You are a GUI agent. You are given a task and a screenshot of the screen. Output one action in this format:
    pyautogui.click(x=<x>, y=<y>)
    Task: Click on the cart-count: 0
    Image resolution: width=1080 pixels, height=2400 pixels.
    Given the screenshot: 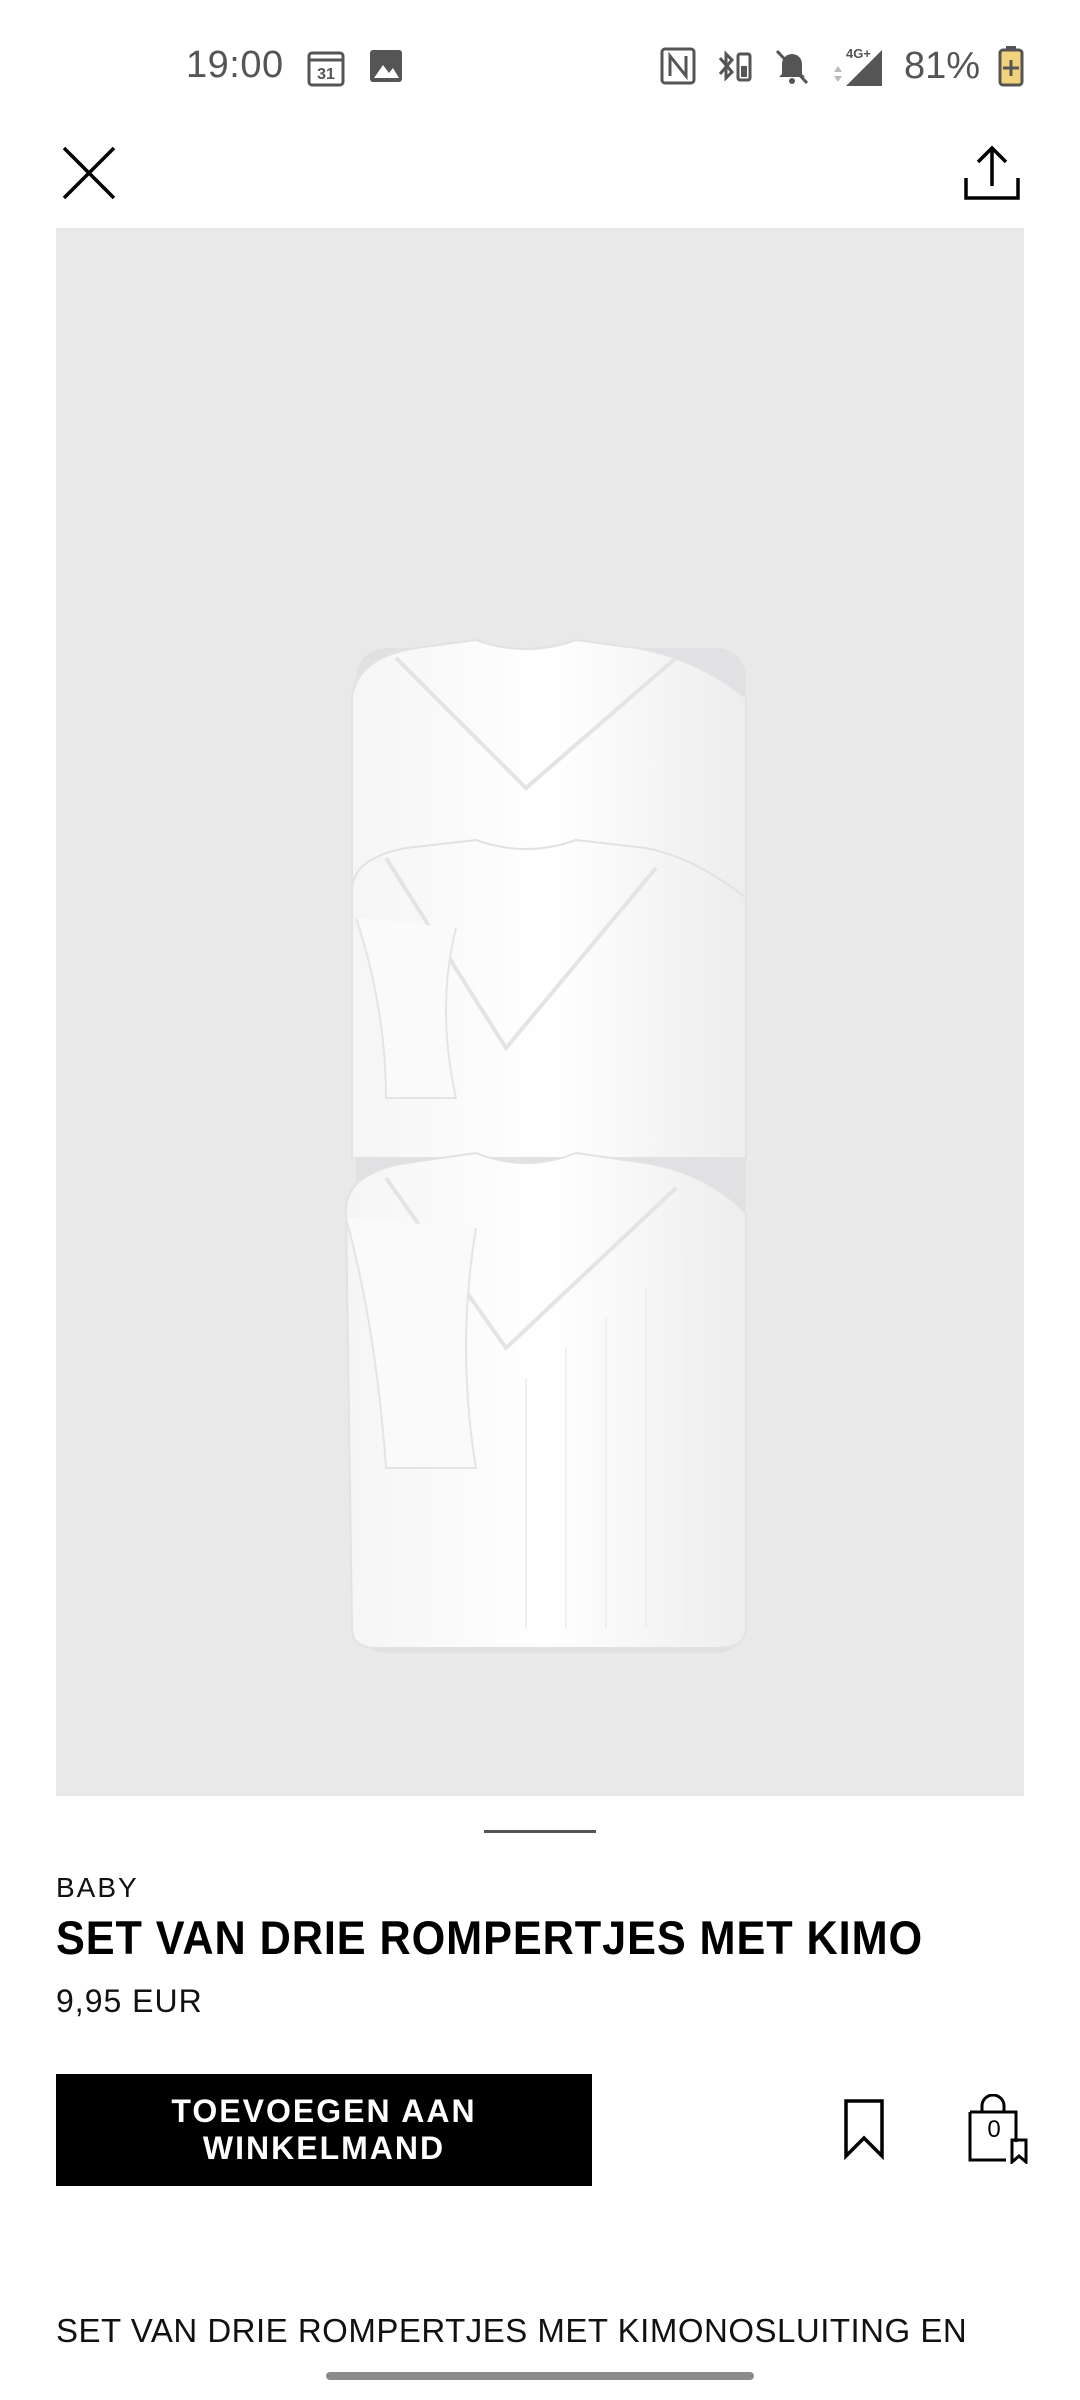 What is the action you would take?
    pyautogui.click(x=994, y=2129)
    